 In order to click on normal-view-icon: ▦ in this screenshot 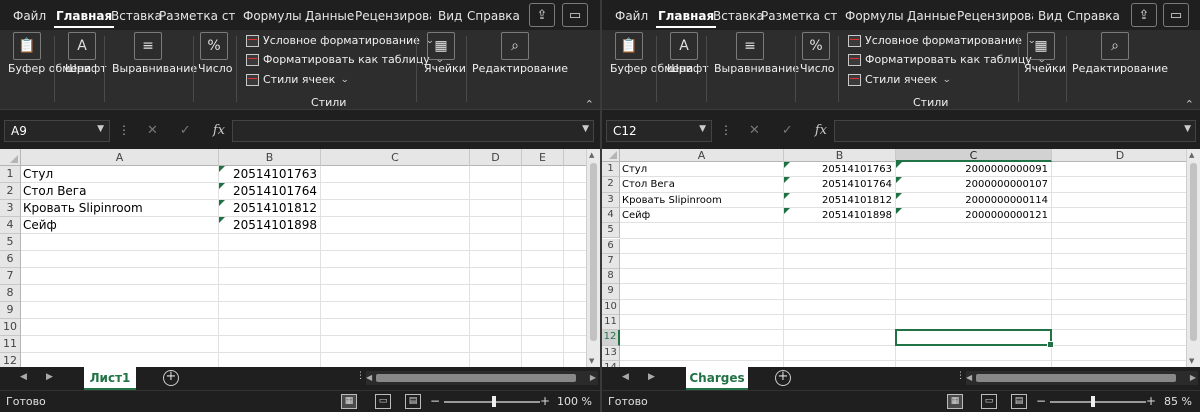, I will do `click(955, 401)`.